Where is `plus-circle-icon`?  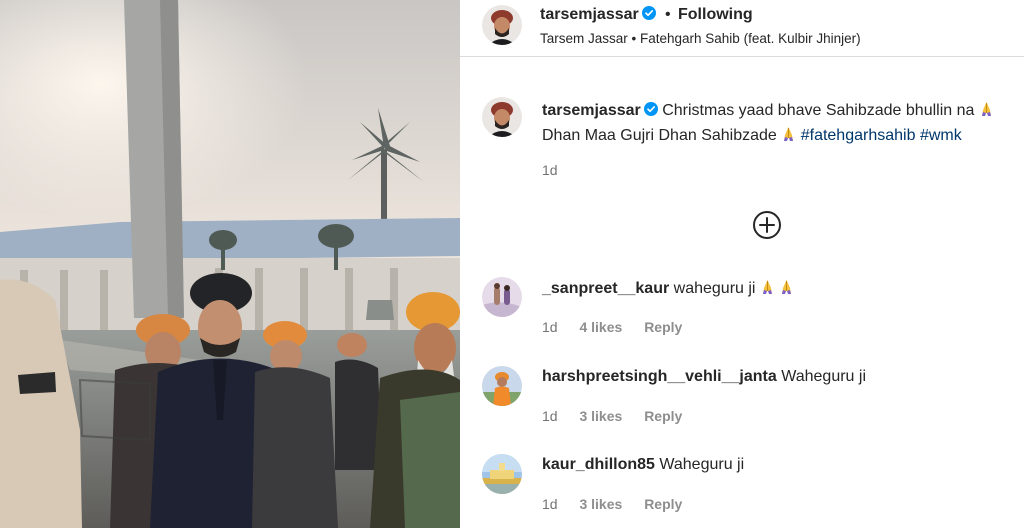
plus-circle-icon is located at coordinates (767, 225).